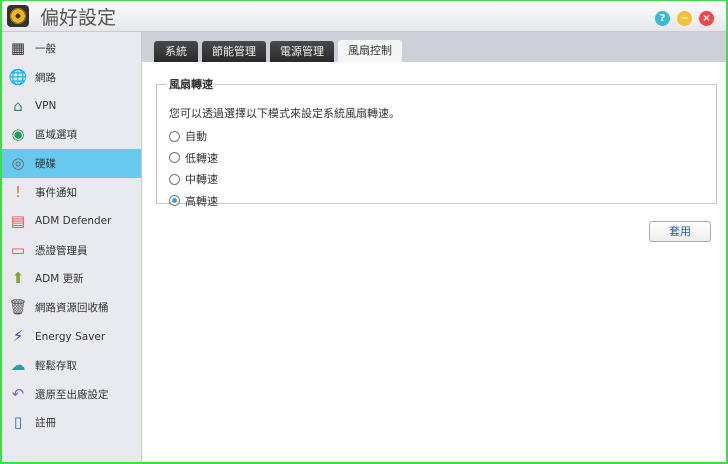  I want to click on house-network-icon: ⌂, so click(18, 105).